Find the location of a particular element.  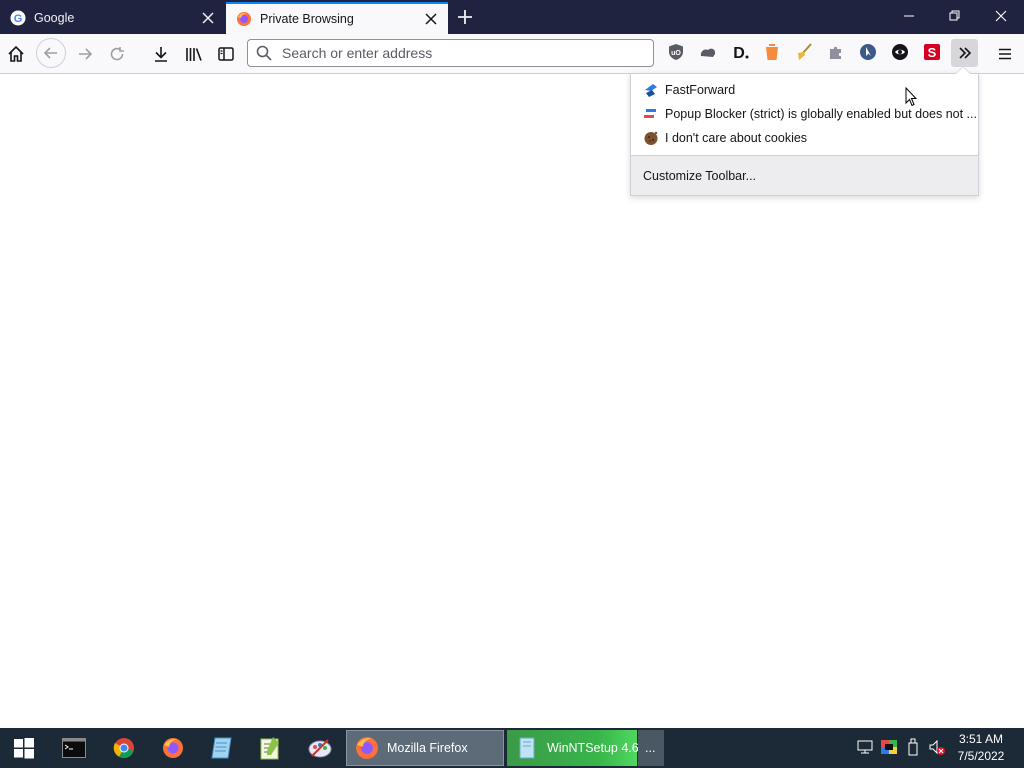

library-button is located at coordinates (194, 54).